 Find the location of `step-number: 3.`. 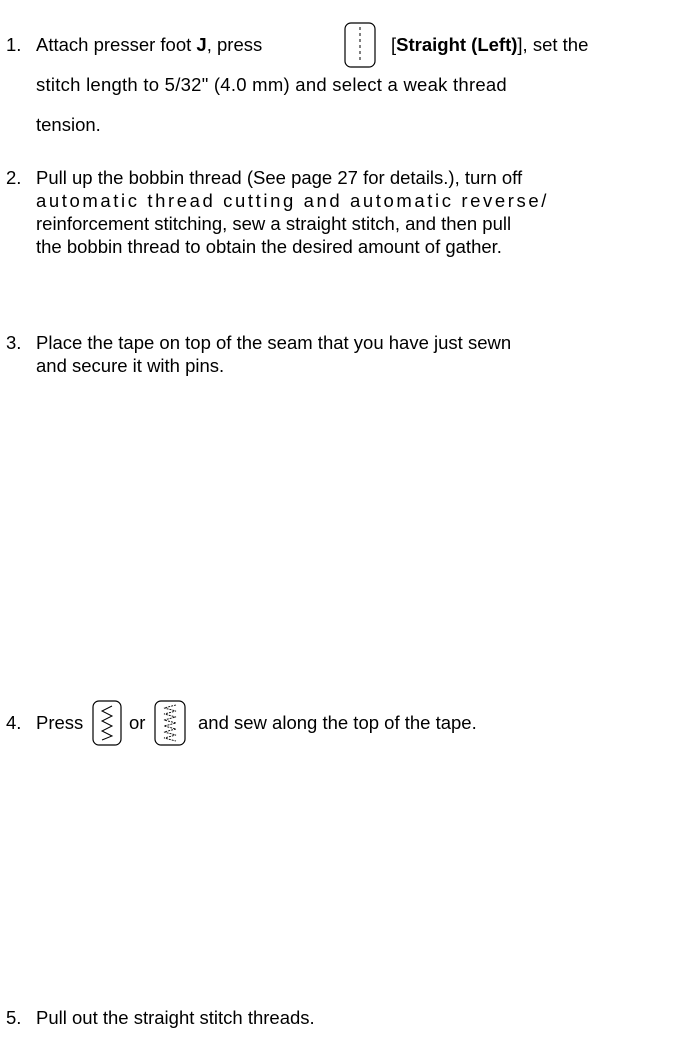

step-number: 3. is located at coordinates (14, 342).